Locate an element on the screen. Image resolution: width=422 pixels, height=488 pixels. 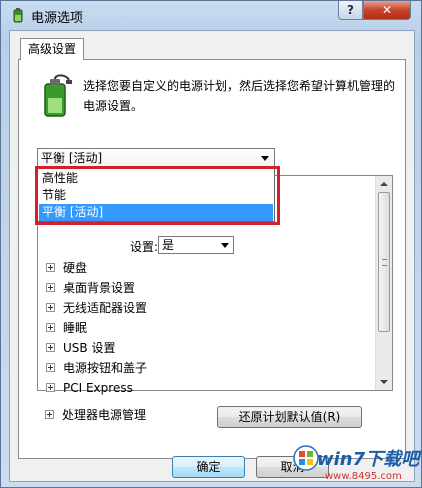
tree-item-power-buttons-lid: 电源按钮和盖子 is located at coordinates (96, 368).